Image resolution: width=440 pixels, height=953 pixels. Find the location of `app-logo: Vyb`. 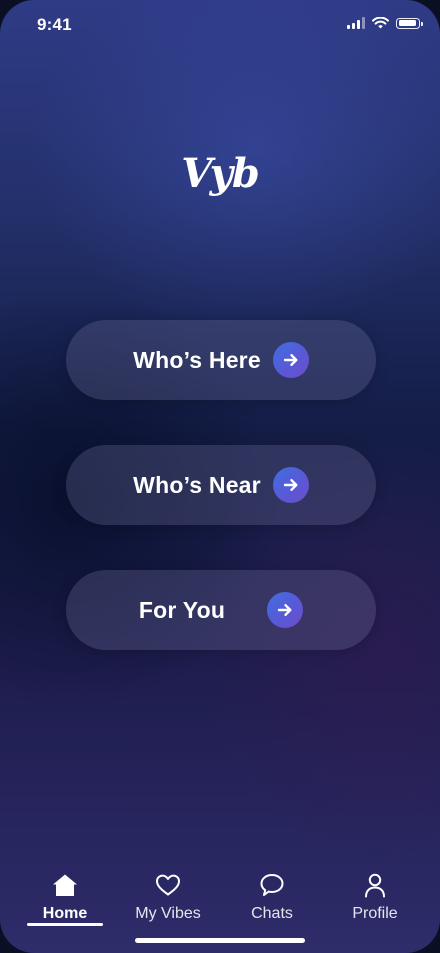

app-logo: Vyb is located at coordinates (220, 173).